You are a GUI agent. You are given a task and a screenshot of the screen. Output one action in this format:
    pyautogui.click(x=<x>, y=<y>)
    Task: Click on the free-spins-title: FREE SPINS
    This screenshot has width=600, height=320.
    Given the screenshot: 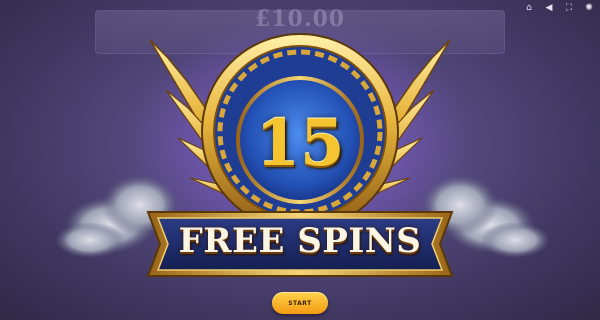 What is the action you would take?
    pyautogui.click(x=300, y=241)
    